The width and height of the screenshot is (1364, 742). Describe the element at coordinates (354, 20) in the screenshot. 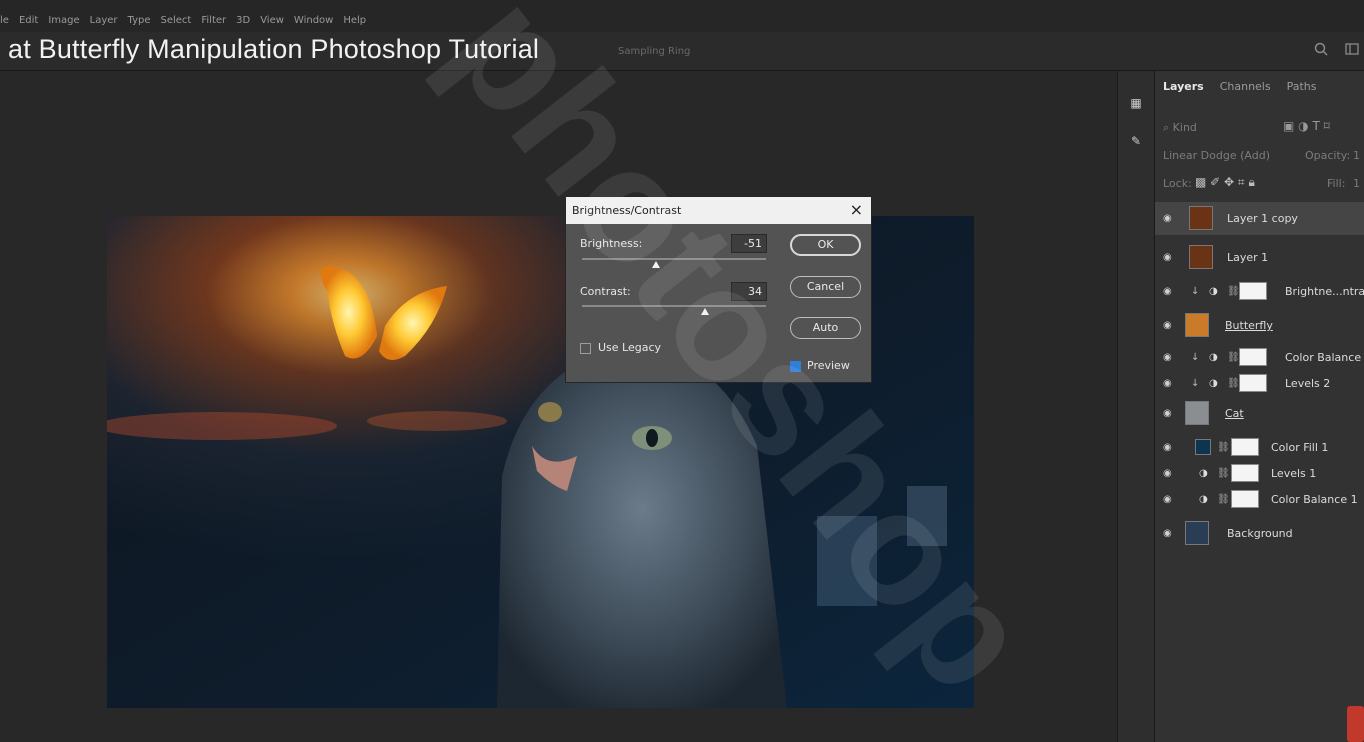

I see `menu-help: Help` at that location.